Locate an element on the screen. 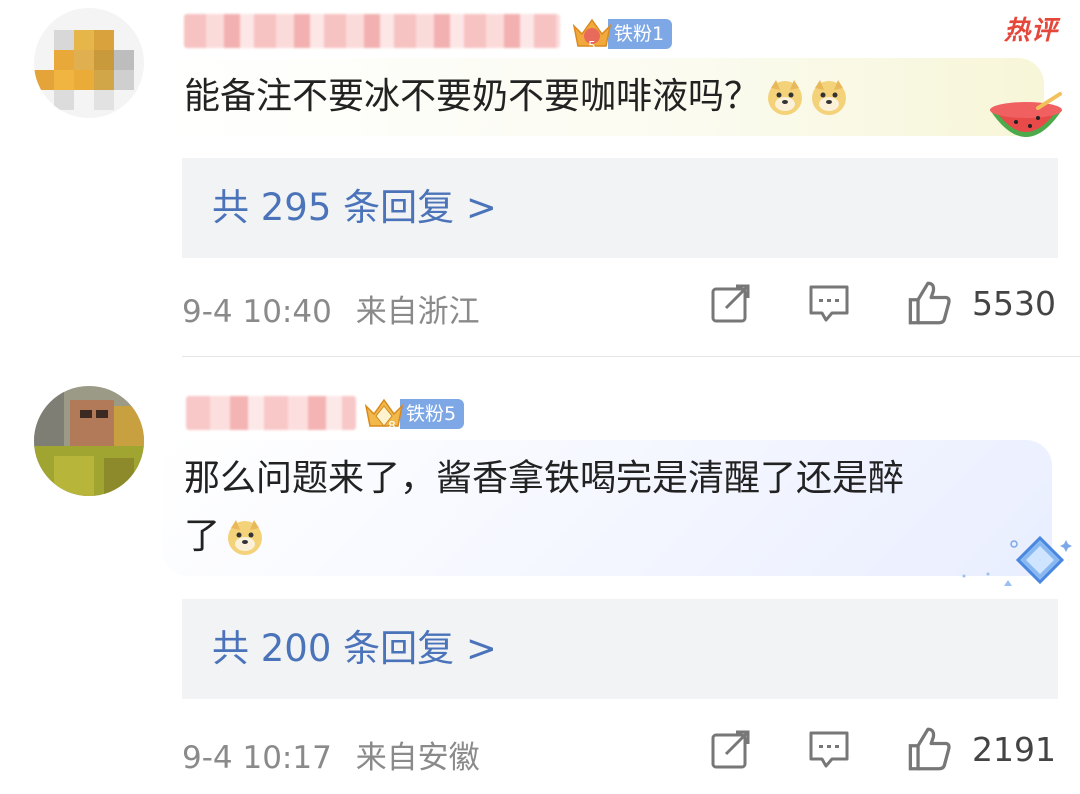 This screenshot has width=1080, height=794. fan-badge-label: 铁粉1 is located at coordinates (640, 34).